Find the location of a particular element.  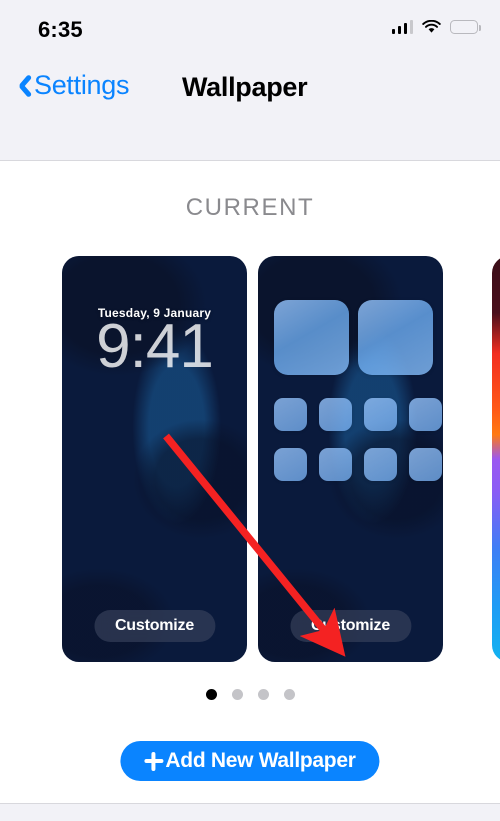

status-bar-indicators is located at coordinates (436, 26).